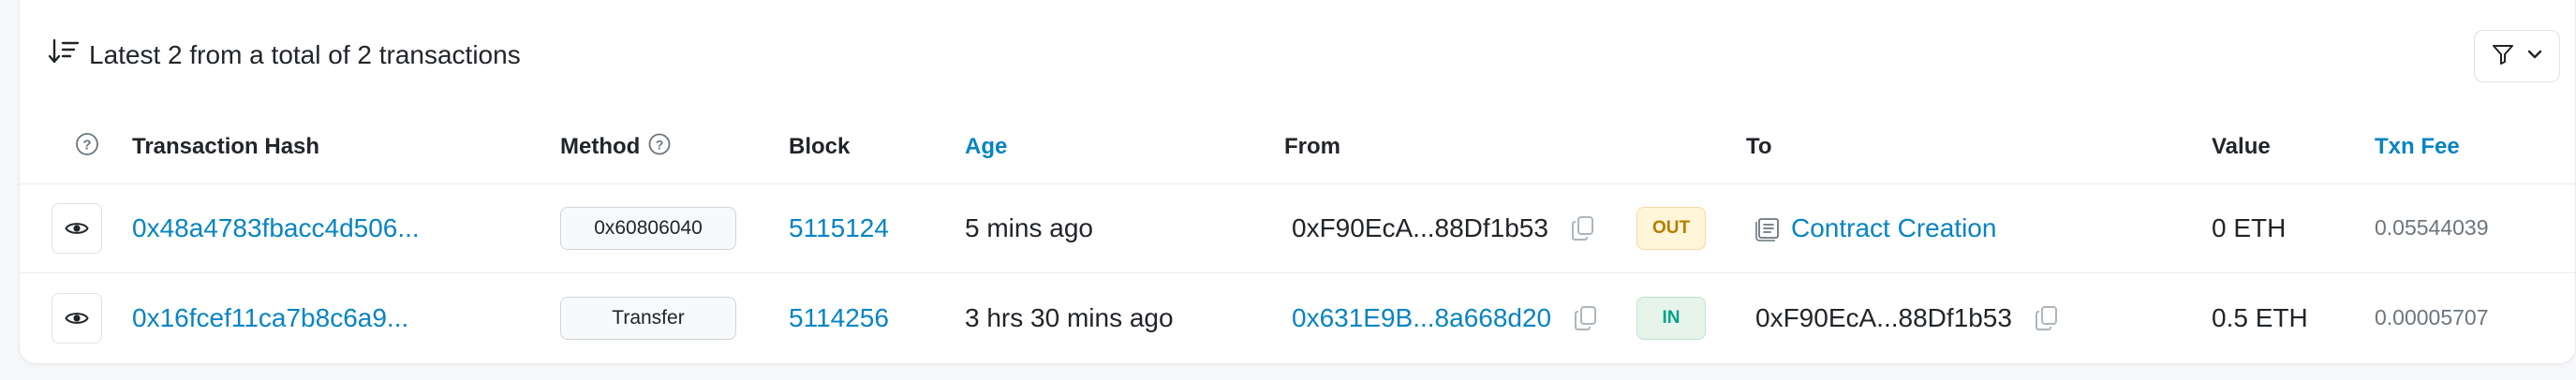 The height and width of the screenshot is (380, 2576). What do you see at coordinates (1894, 228) in the screenshot?
I see `contract-creation-link: Contract Creation` at bounding box center [1894, 228].